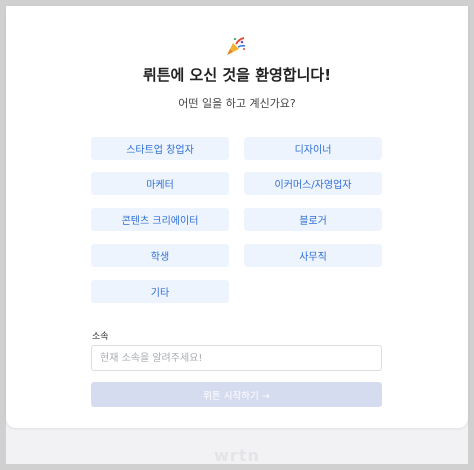  Describe the element at coordinates (160, 148) in the screenshot. I see `option-startup-founder: 스타트업 창업자` at that location.